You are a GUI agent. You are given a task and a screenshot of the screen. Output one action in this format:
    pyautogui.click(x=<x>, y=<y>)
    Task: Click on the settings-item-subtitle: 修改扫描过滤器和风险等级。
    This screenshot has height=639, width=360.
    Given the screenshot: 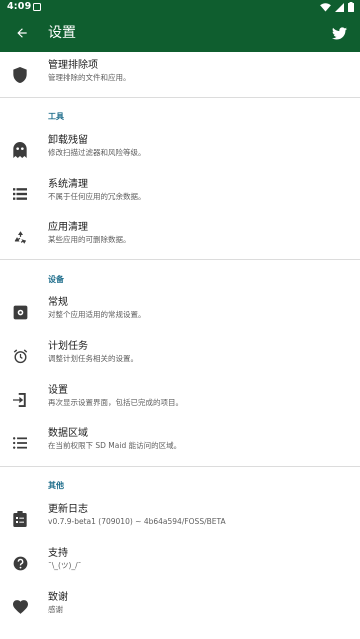 What is the action you would take?
    pyautogui.click(x=97, y=152)
    